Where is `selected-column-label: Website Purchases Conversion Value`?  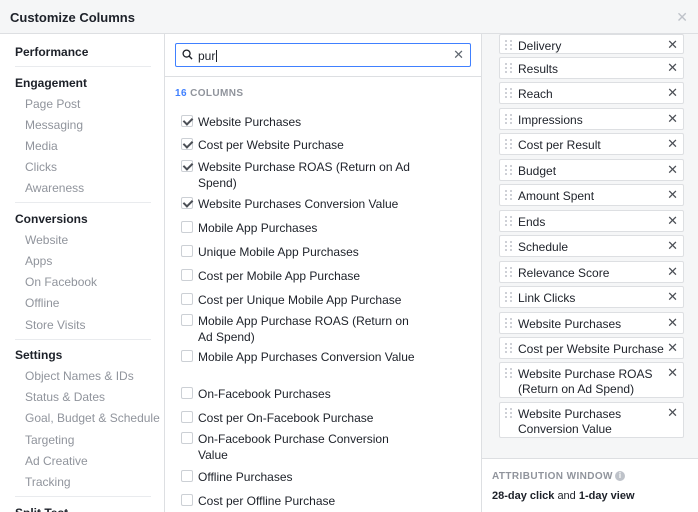
selected-column-label: Website Purchases Conversion Value is located at coordinates (570, 421).